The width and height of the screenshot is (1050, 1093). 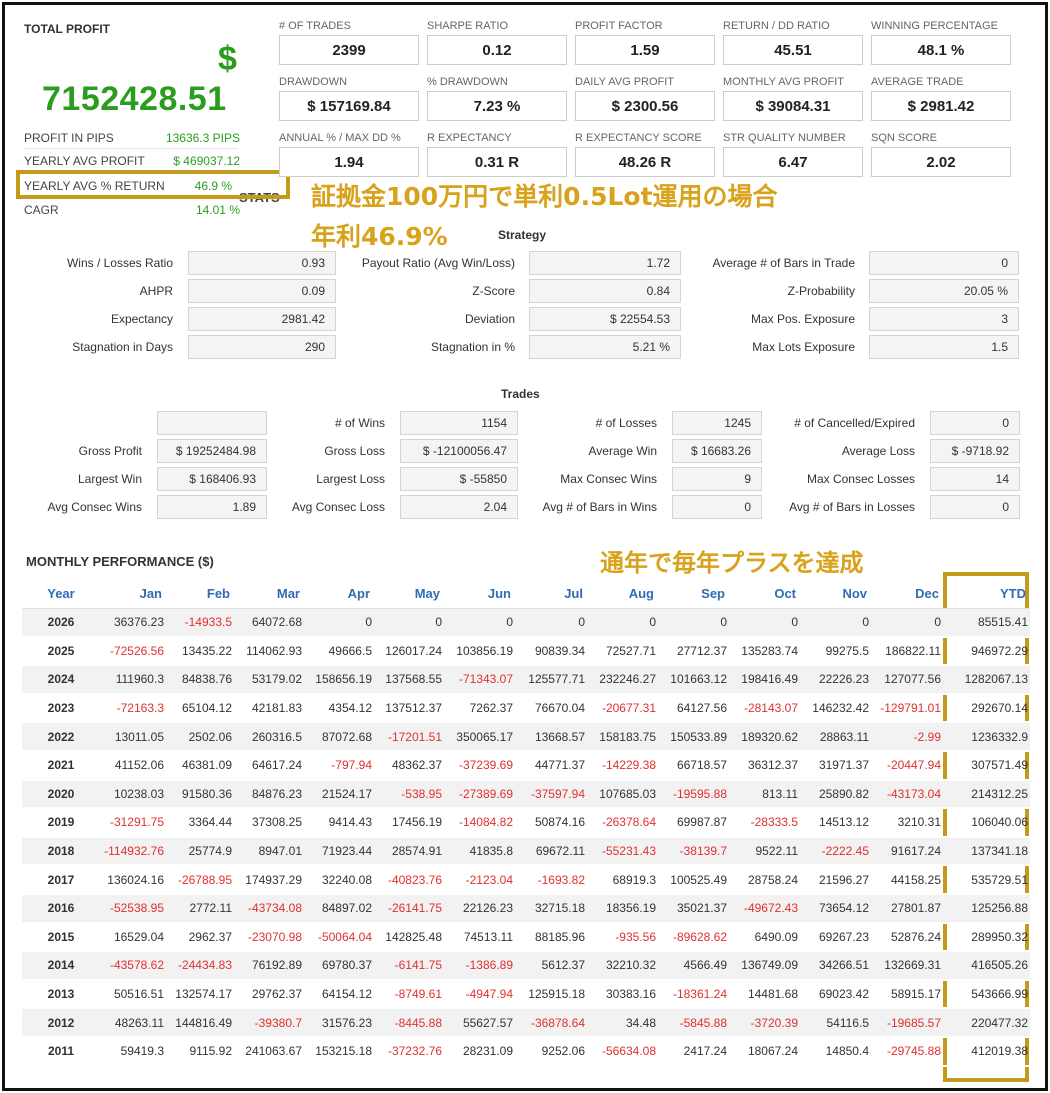 I want to click on trade-label: # of Cancelled/Expired, so click(x=854, y=423).